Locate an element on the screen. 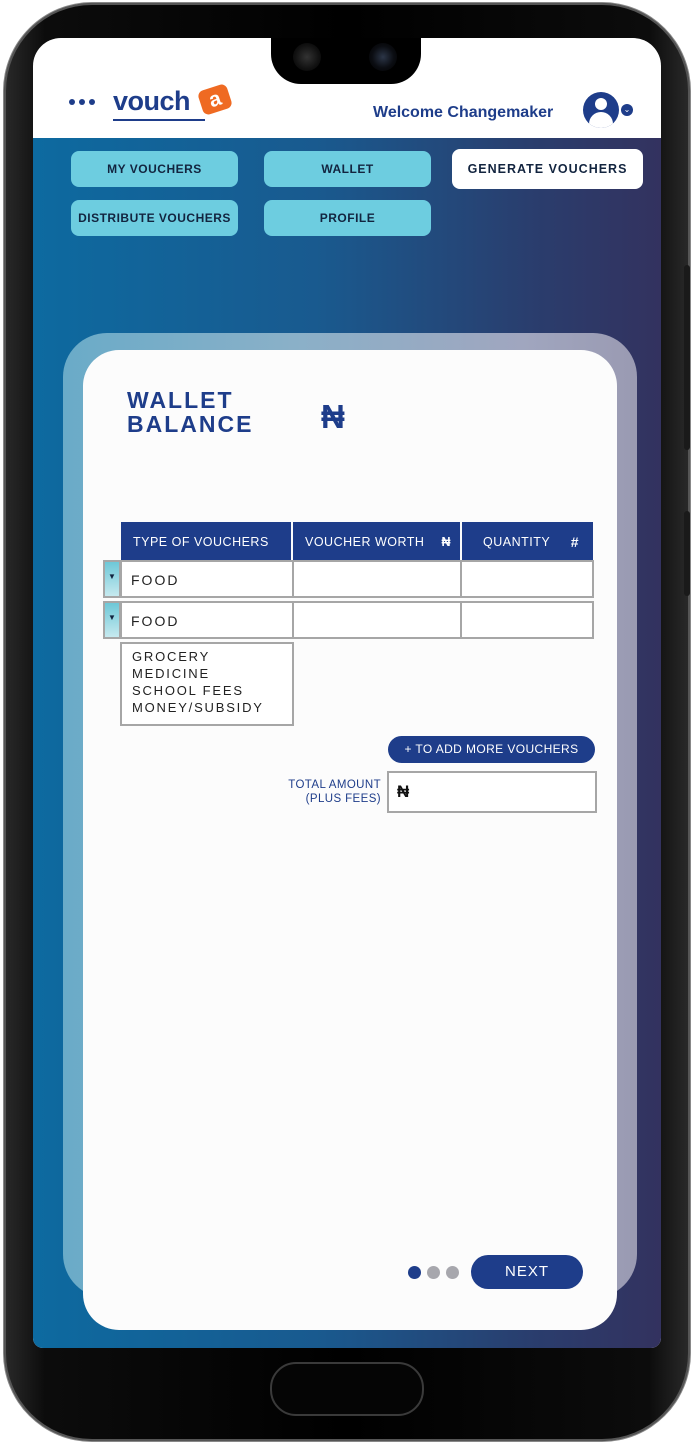 The height and width of the screenshot is (1446, 696). camera-notch is located at coordinates (346, 61).